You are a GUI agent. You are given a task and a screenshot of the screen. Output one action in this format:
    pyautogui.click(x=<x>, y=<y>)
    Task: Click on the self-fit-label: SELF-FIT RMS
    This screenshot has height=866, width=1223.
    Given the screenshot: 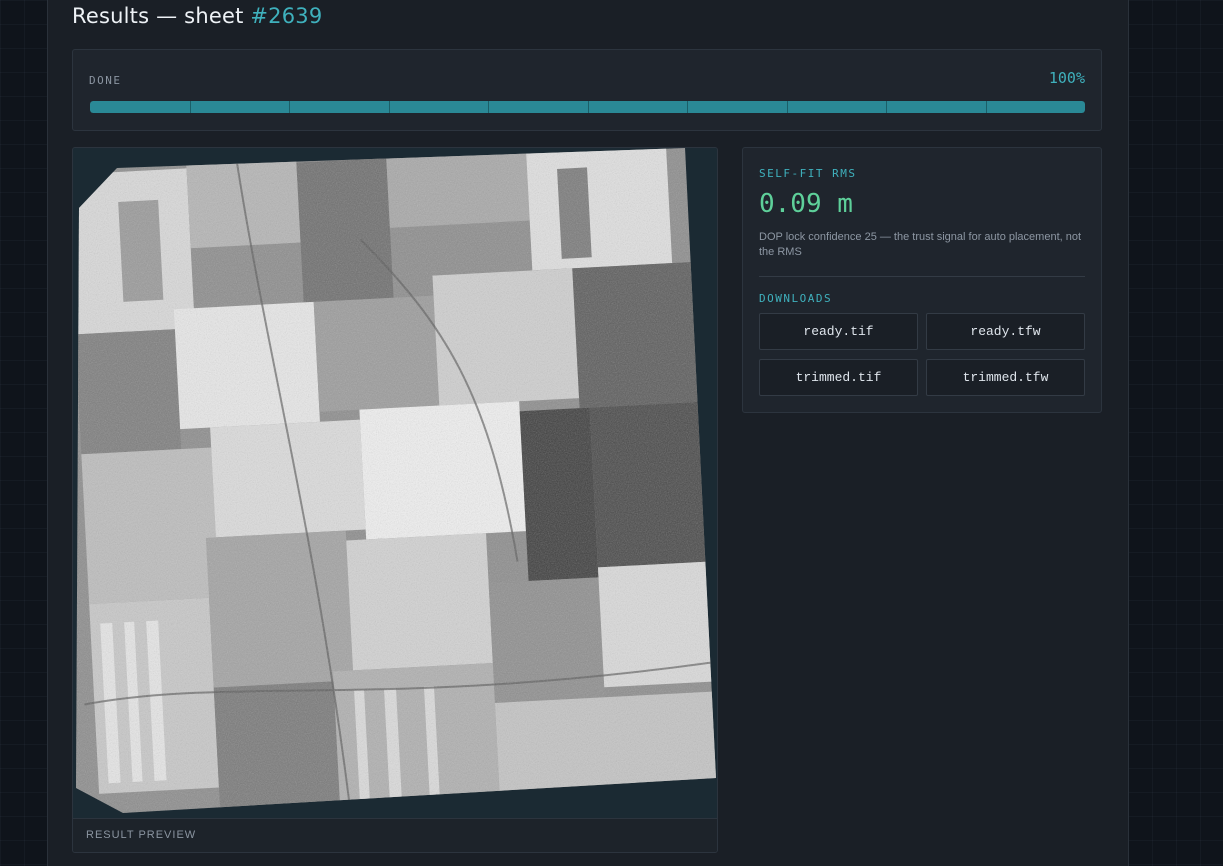 What is the action you would take?
    pyautogui.click(x=808, y=173)
    